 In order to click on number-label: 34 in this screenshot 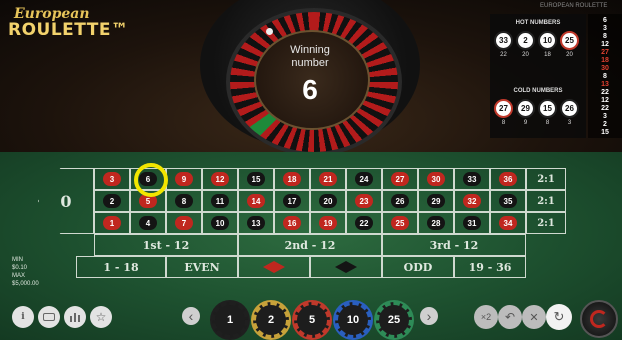, I will do `click(508, 223)`.